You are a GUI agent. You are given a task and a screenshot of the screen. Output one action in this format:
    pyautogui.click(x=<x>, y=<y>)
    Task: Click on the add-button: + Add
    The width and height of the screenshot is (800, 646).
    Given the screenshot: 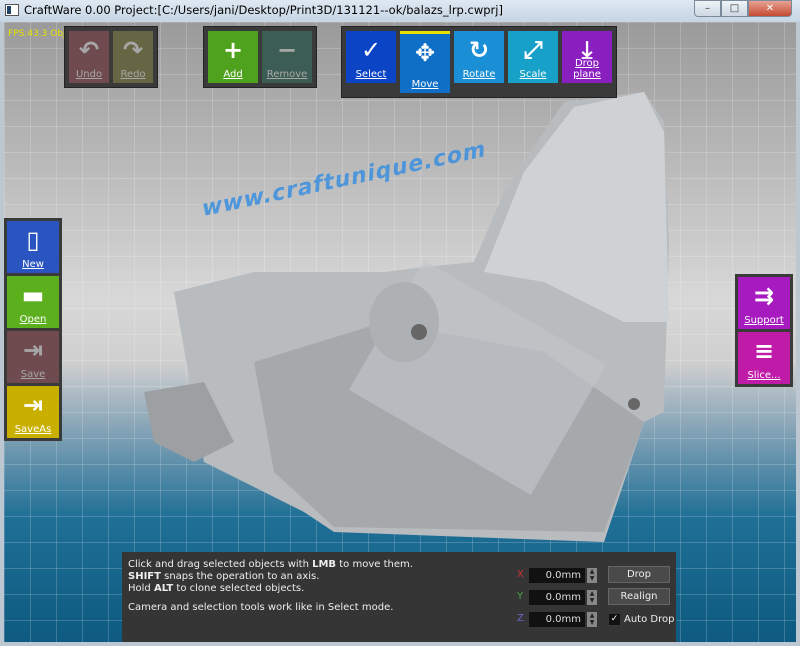 What is the action you would take?
    pyautogui.click(x=233, y=57)
    